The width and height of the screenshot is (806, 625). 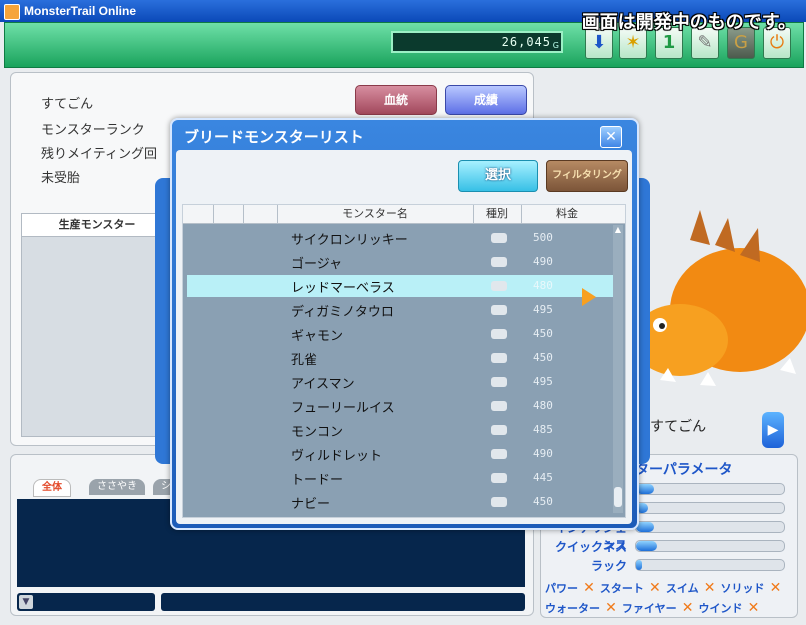 What do you see at coordinates (618, 369) in the screenshot?
I see `list-scrollbar: ▲` at bounding box center [618, 369].